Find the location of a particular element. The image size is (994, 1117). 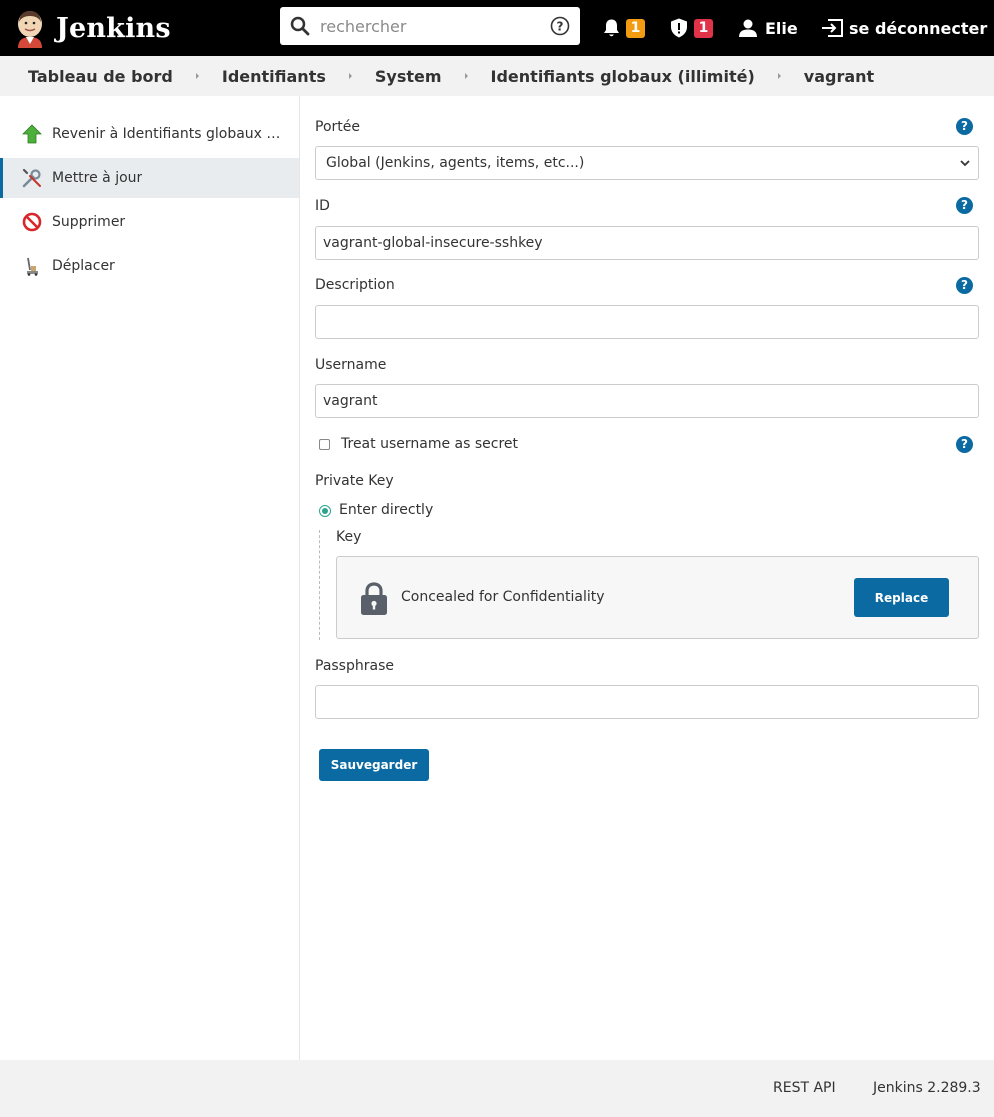

notifications-button: 1 is located at coordinates (624, 28).